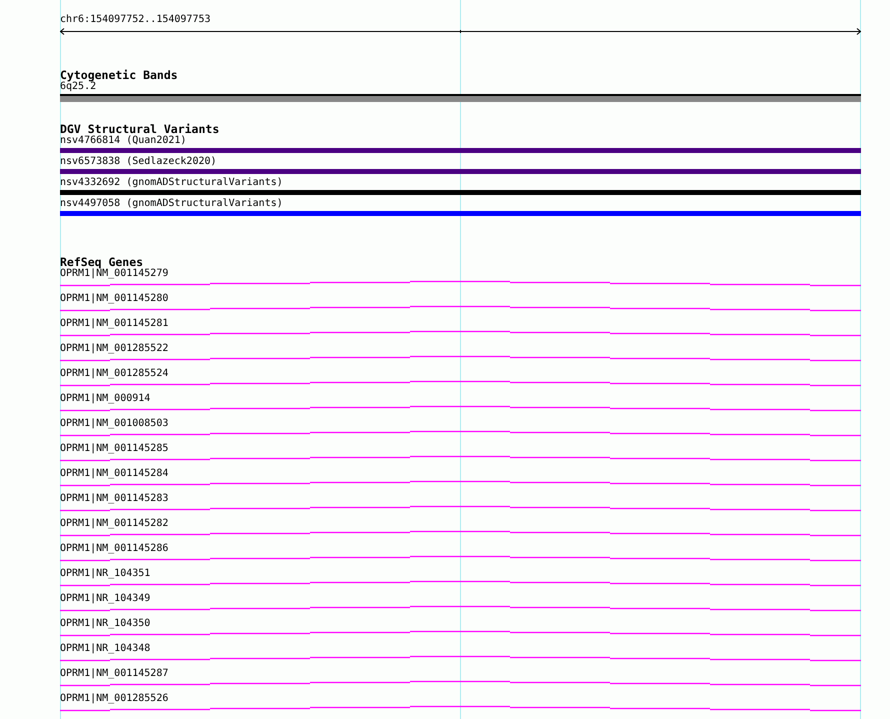  Describe the element at coordinates (115, 499) in the screenshot. I see `gene-label: OPRM1|NM_001145283` at that location.